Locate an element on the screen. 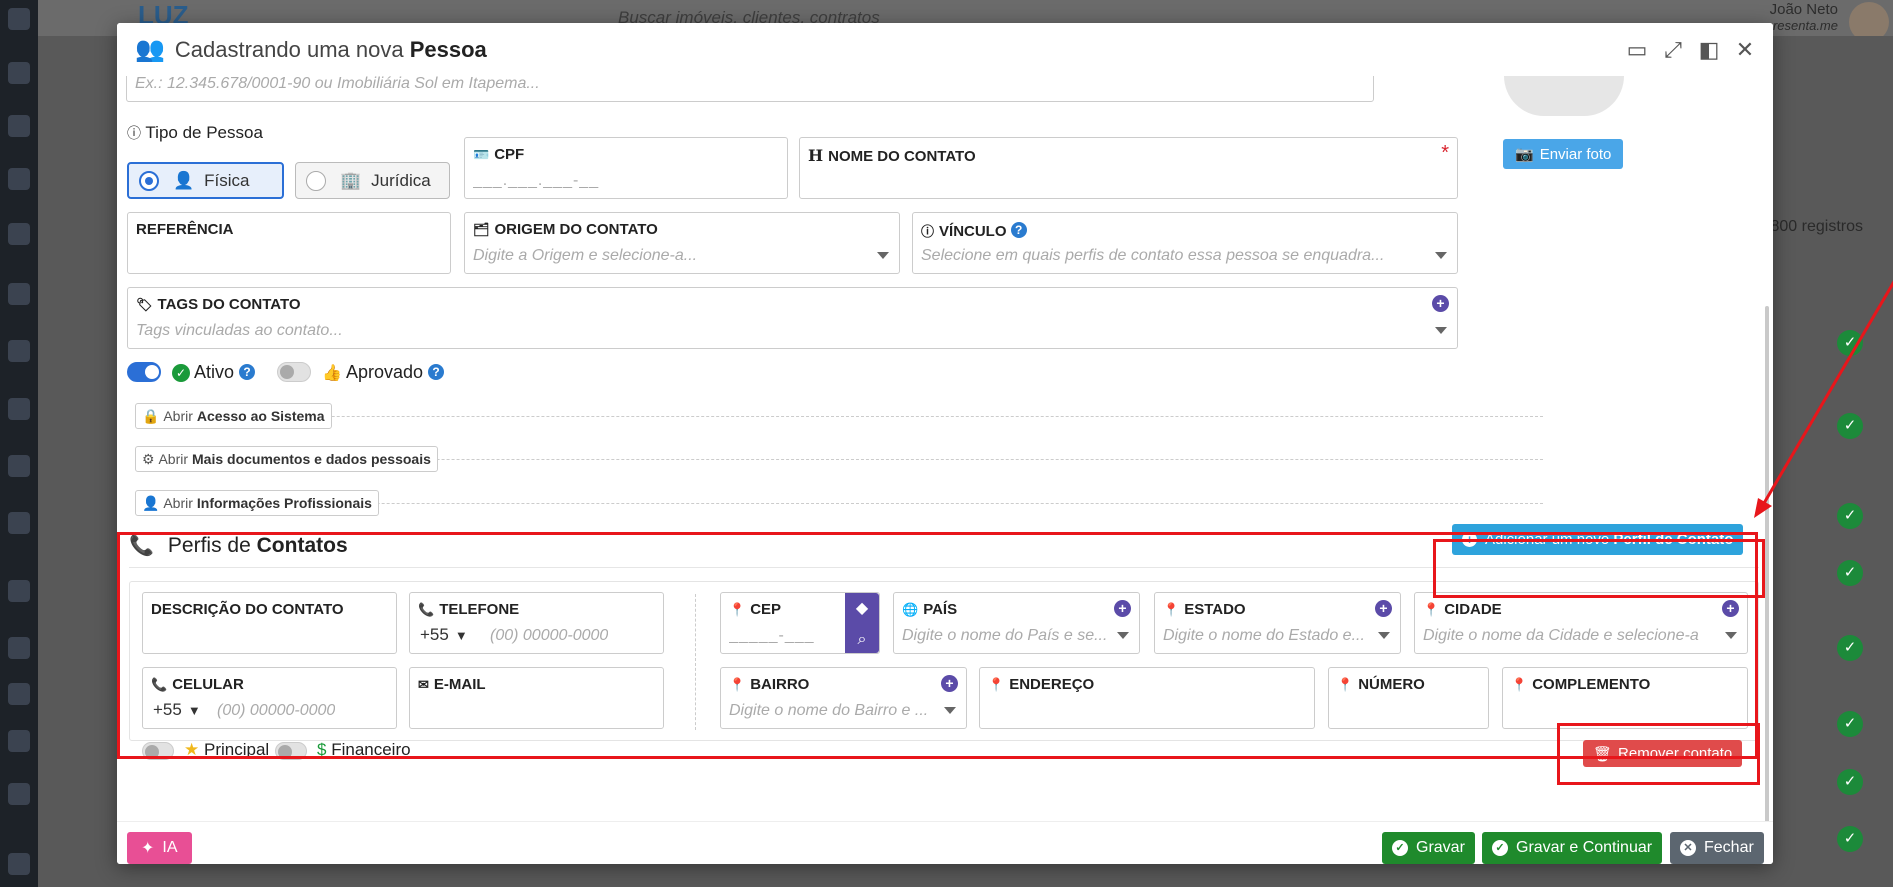 The image size is (1893, 887). expand-icon: ⤢ is located at coordinates (1673, 50).